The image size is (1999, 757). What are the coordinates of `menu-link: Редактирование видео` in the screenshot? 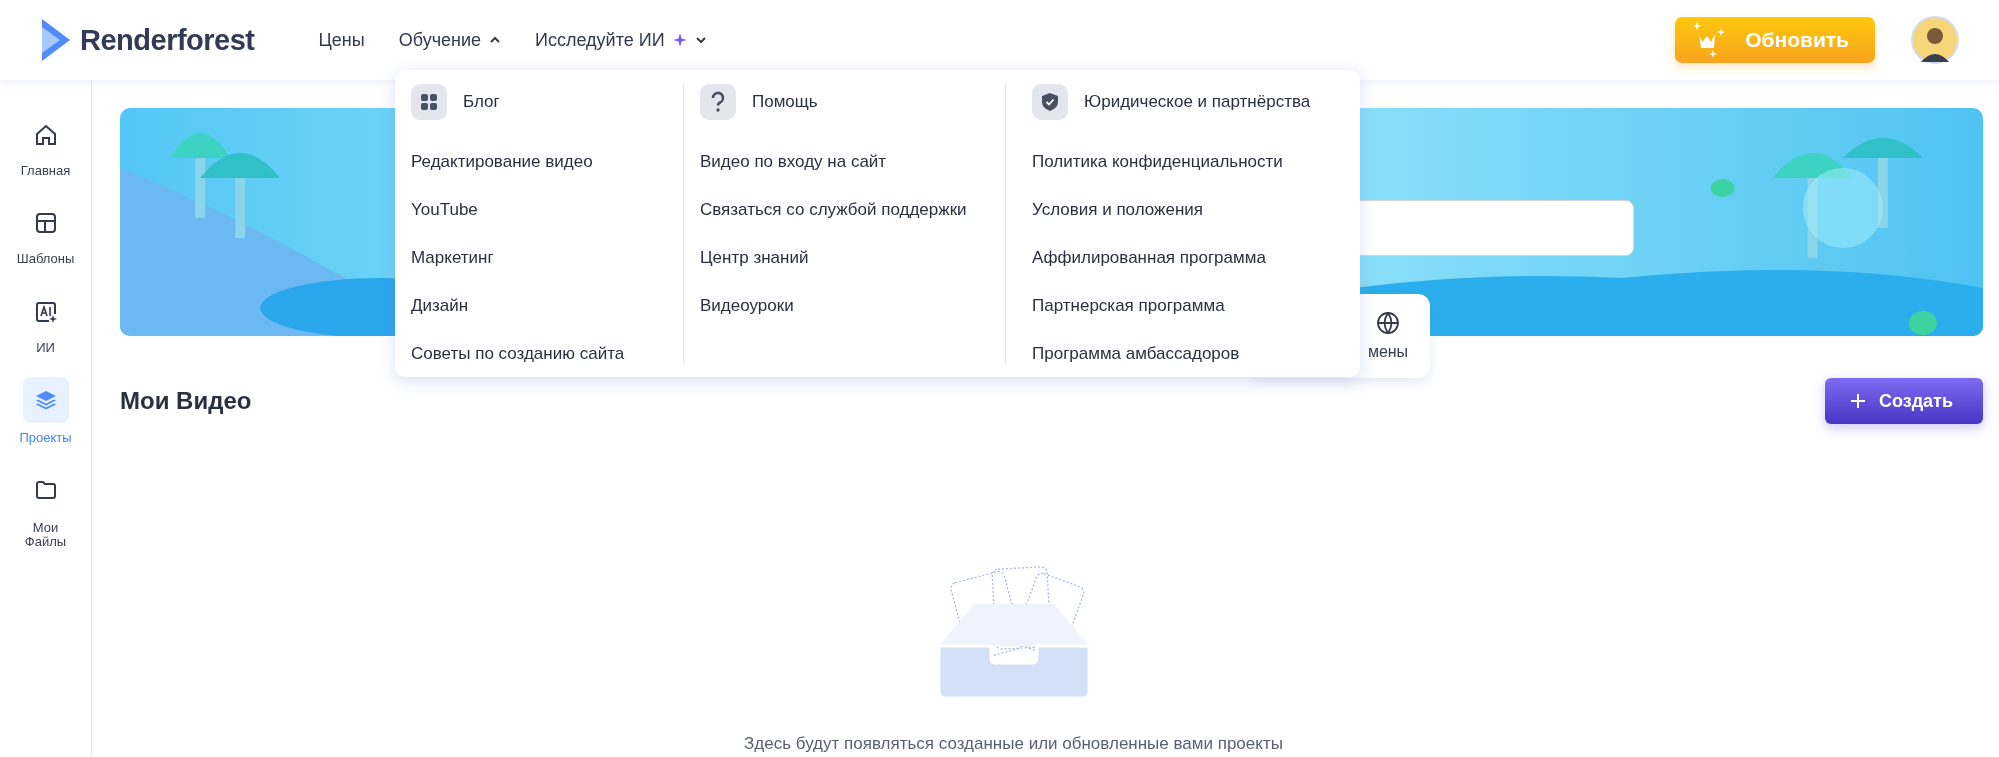 It's located at (539, 162).